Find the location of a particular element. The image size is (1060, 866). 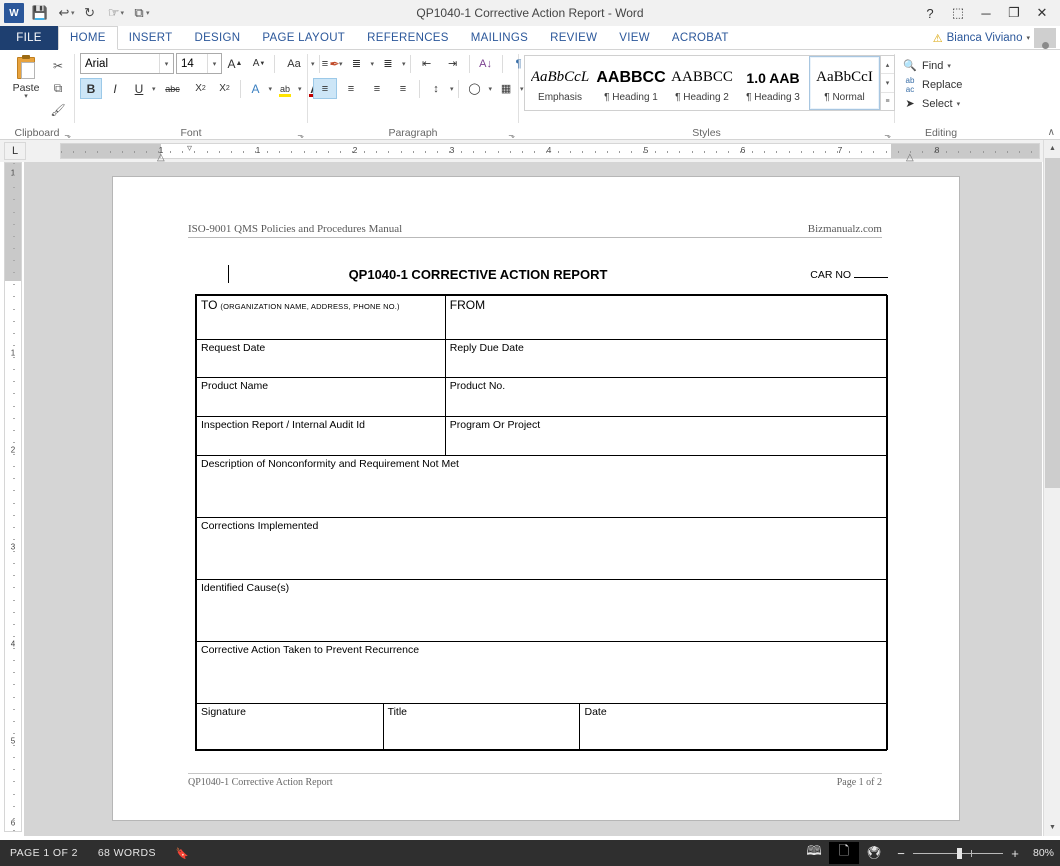

tab-mailings: MAILINGS is located at coordinates (499, 38).